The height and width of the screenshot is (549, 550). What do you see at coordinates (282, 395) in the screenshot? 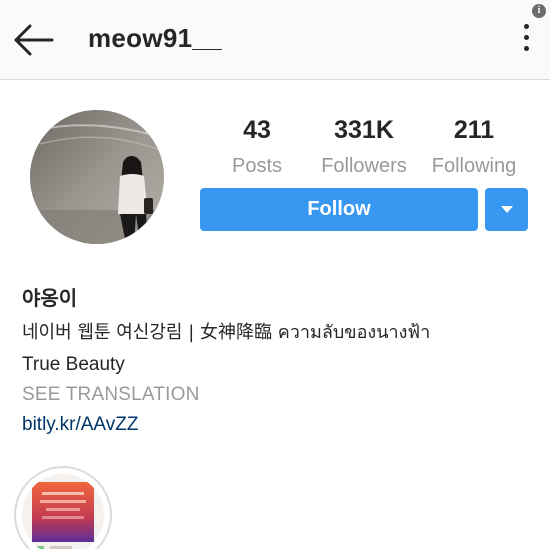
I see `see-translation-link: SEE TRANSLATION` at bounding box center [282, 395].